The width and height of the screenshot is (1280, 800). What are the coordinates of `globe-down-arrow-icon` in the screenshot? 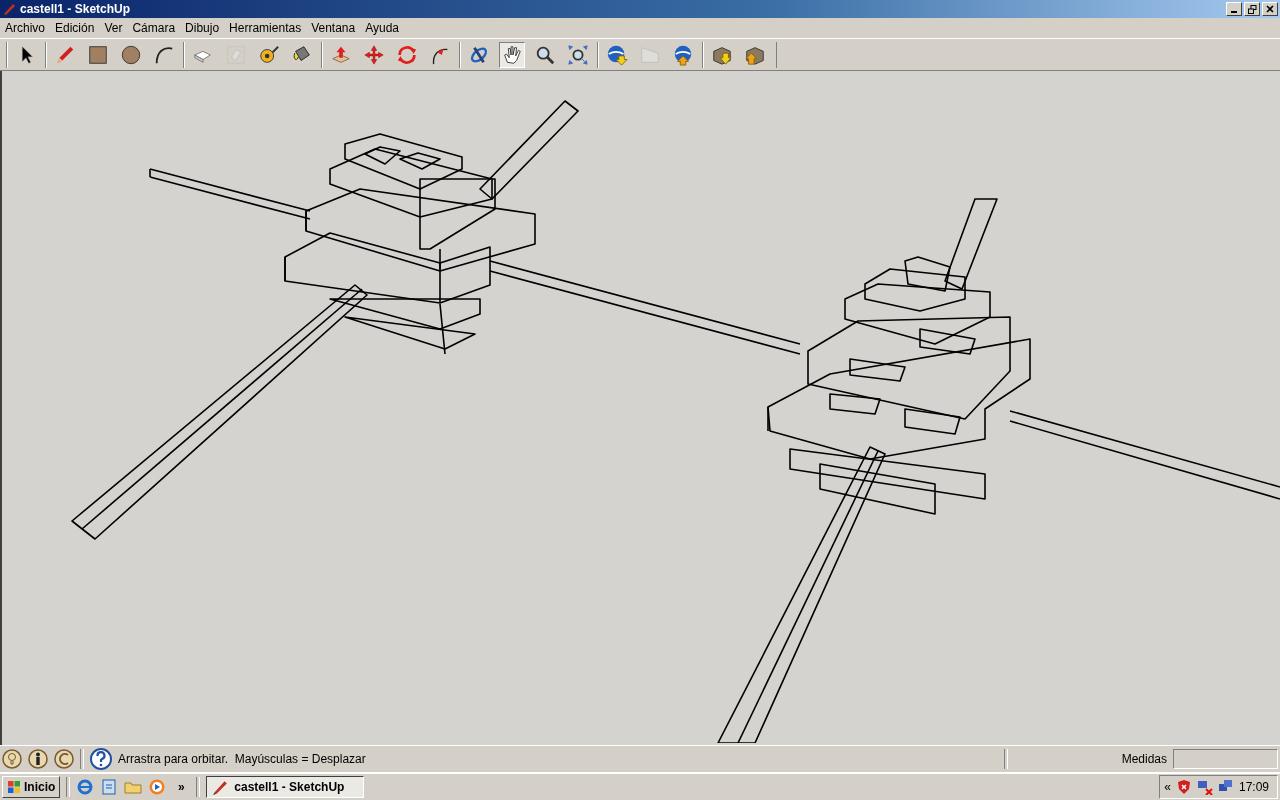 It's located at (617, 54).